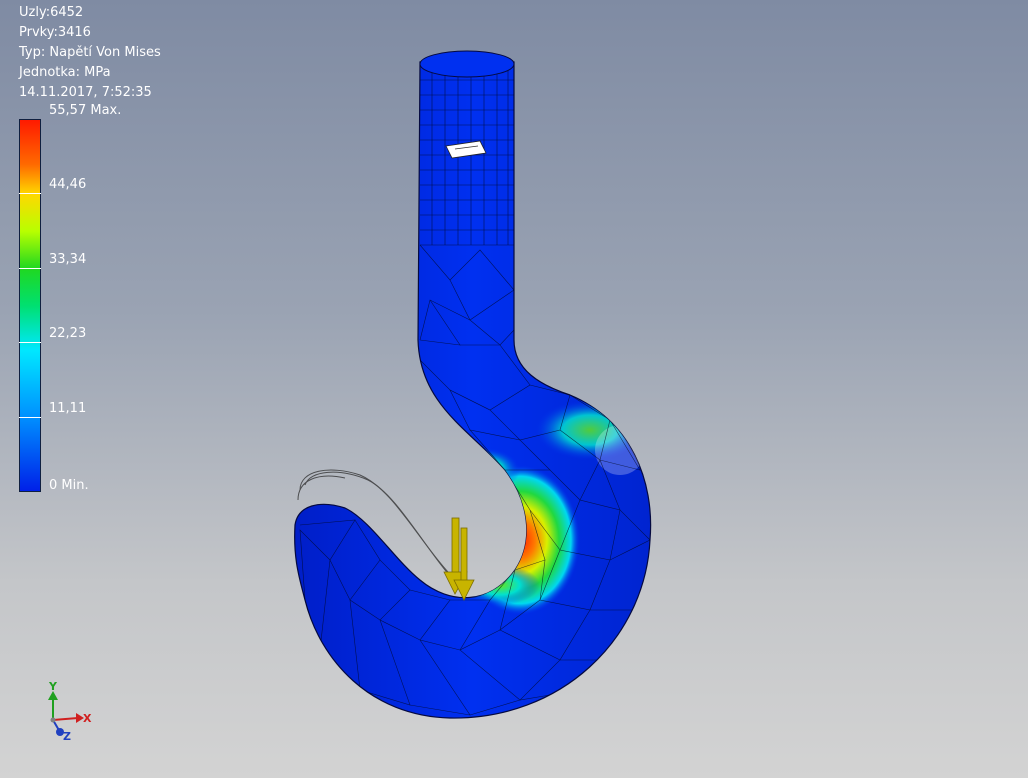 The width and height of the screenshot is (1028, 778). Describe the element at coordinates (67, 736) in the screenshot. I see `axis-z-label: Z` at that location.